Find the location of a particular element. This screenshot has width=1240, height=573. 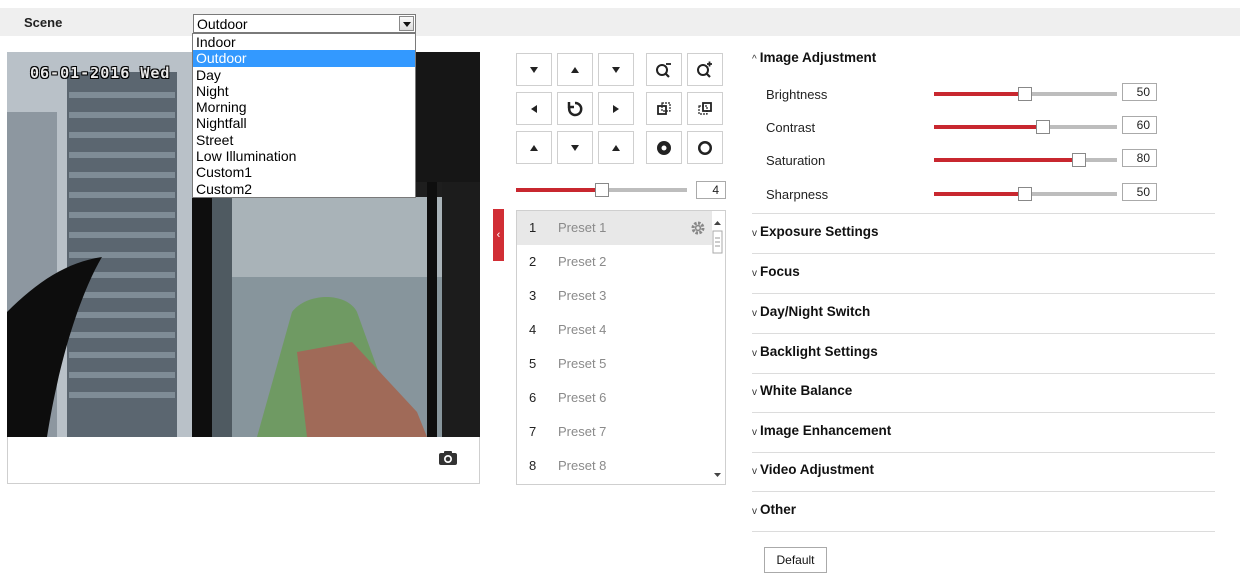

preset-name: Preset 7 is located at coordinates (582, 431).